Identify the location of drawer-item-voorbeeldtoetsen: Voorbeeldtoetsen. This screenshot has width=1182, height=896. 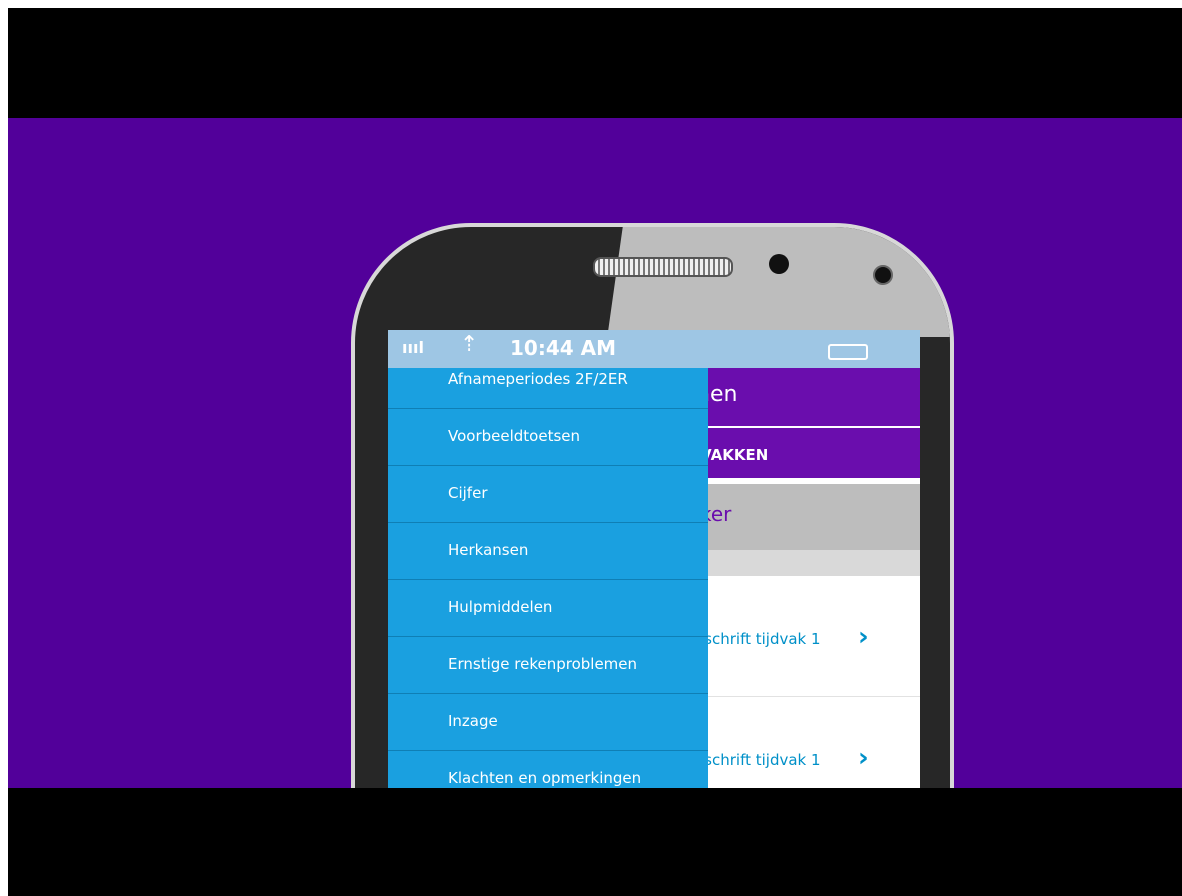
(548, 437).